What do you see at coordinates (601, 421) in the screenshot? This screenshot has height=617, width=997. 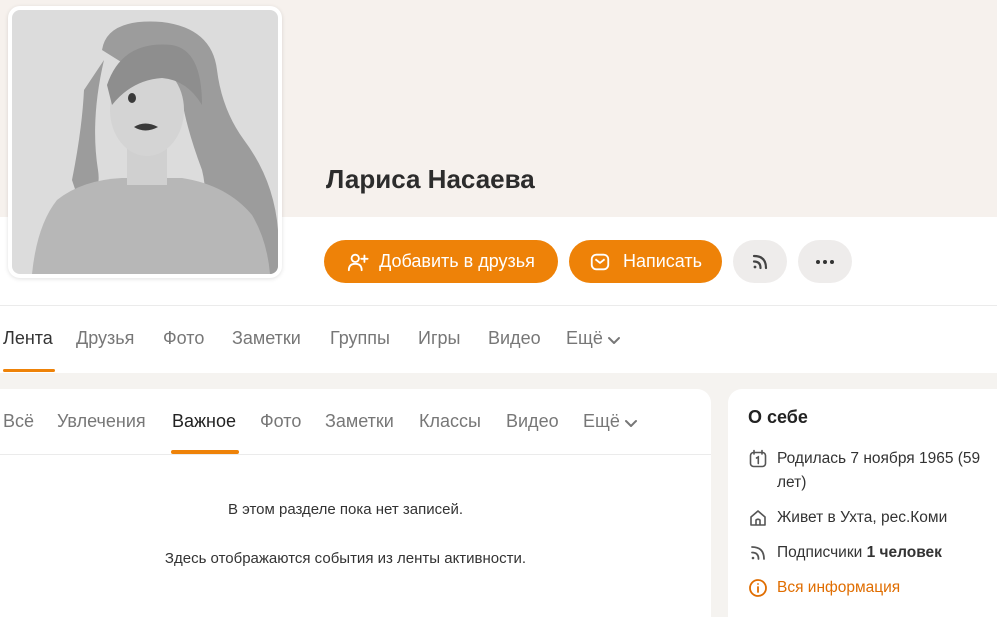 I see `feed-more-label: Ещё` at bounding box center [601, 421].